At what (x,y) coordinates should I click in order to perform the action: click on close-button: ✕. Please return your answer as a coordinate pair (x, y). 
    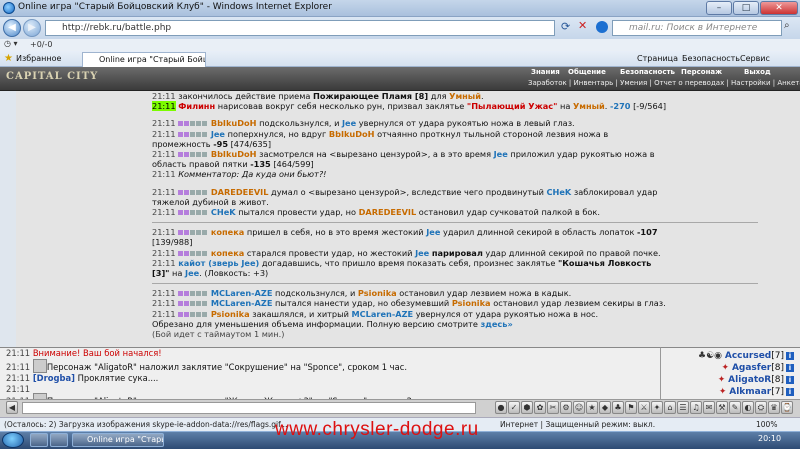
    Looking at the image, I should click on (779, 8).